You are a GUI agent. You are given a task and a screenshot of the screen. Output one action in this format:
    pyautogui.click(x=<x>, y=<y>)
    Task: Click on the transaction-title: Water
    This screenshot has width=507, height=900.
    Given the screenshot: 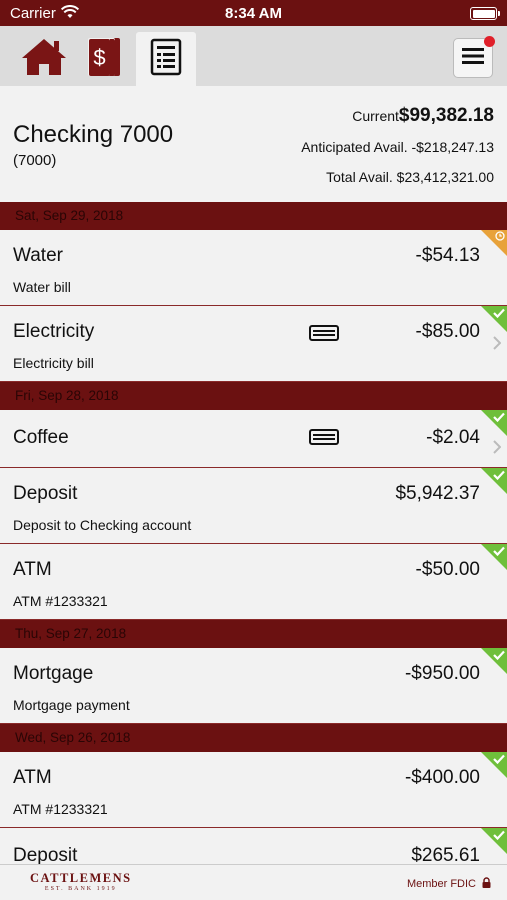 What is the action you would take?
    pyautogui.click(x=38, y=255)
    